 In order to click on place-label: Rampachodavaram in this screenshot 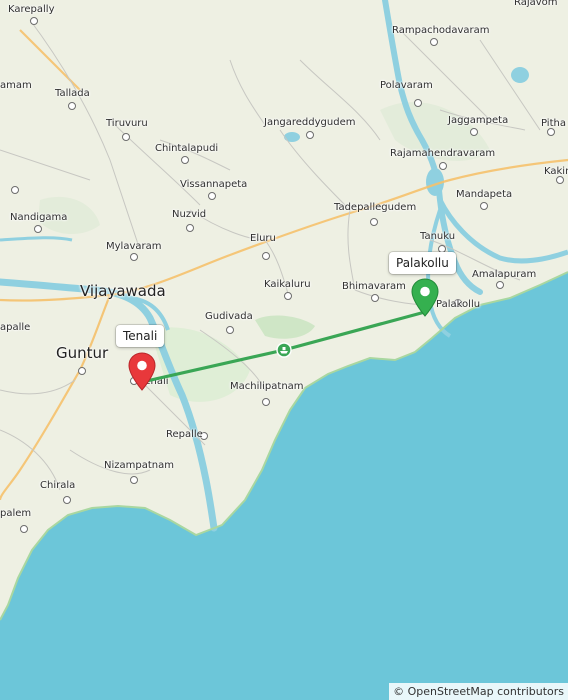, I will do `click(441, 30)`.